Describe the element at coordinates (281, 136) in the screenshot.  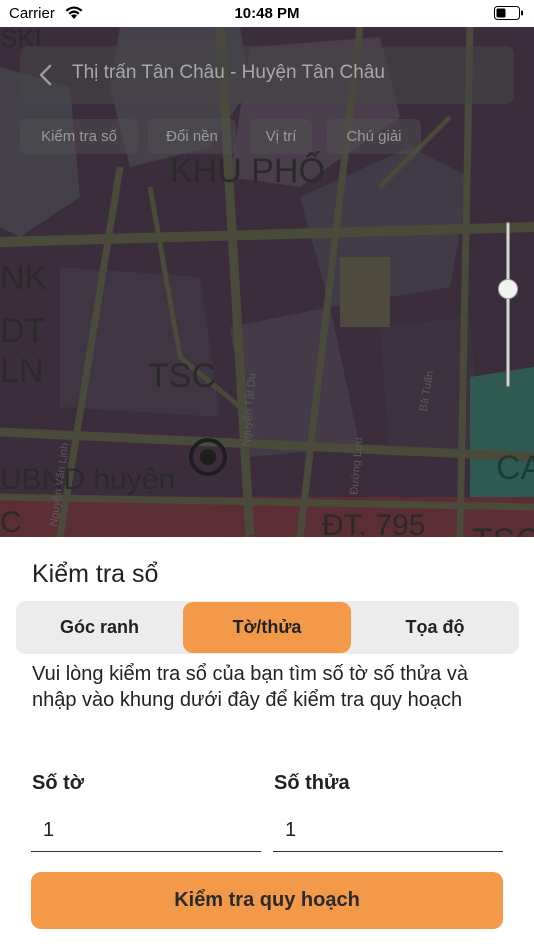
I see `chip-location: Vị trí` at that location.